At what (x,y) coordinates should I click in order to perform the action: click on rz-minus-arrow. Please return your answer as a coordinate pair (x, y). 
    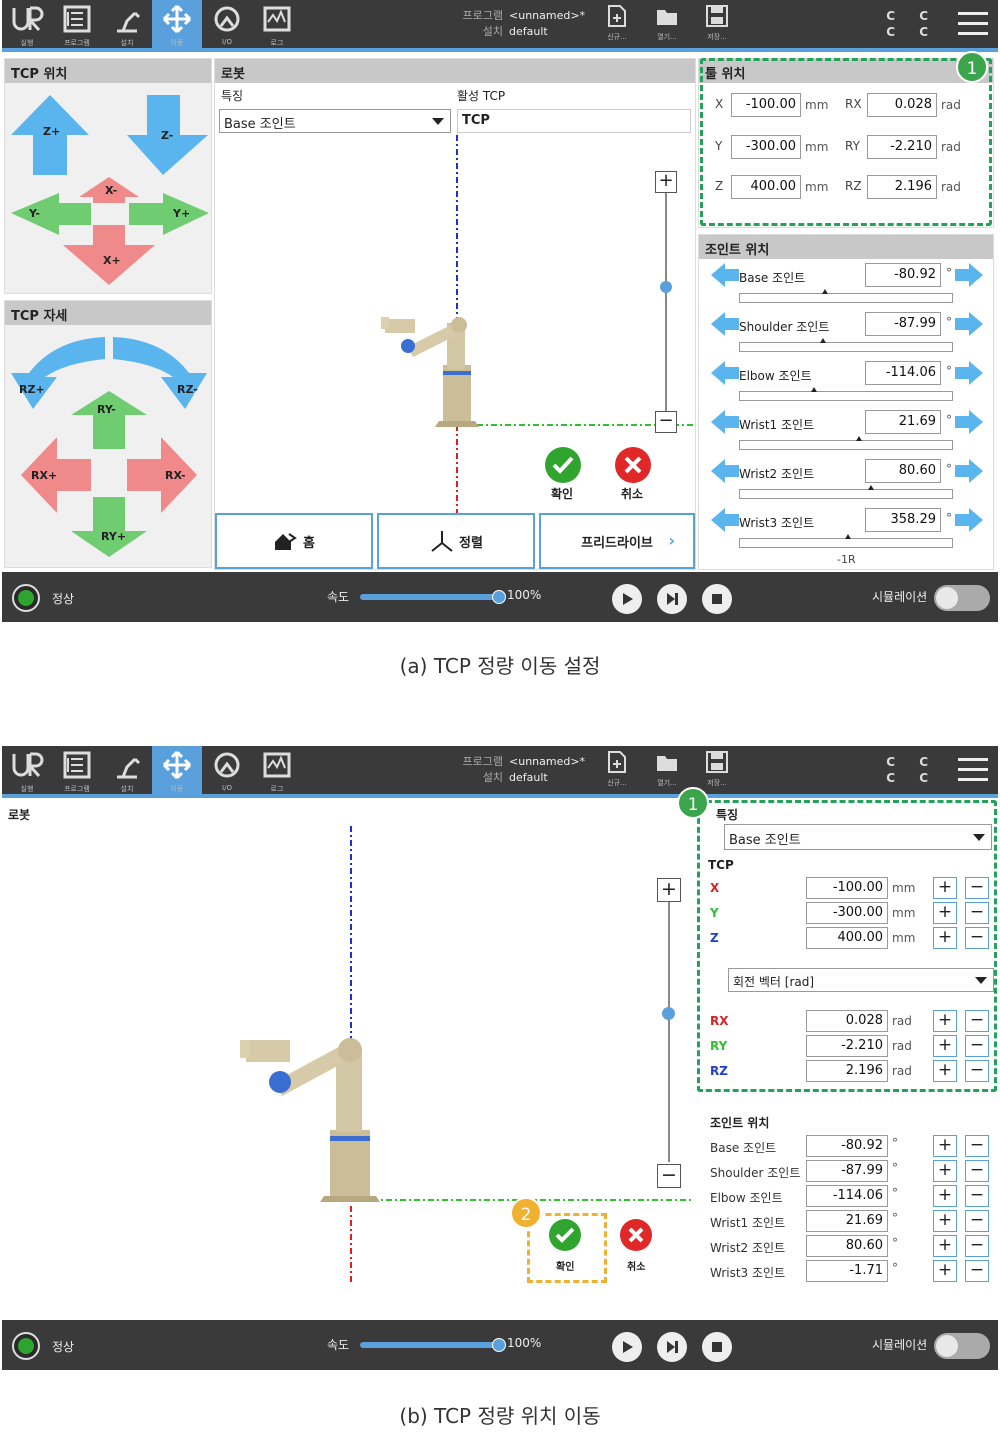
    Looking at the image, I should click on (160, 373).